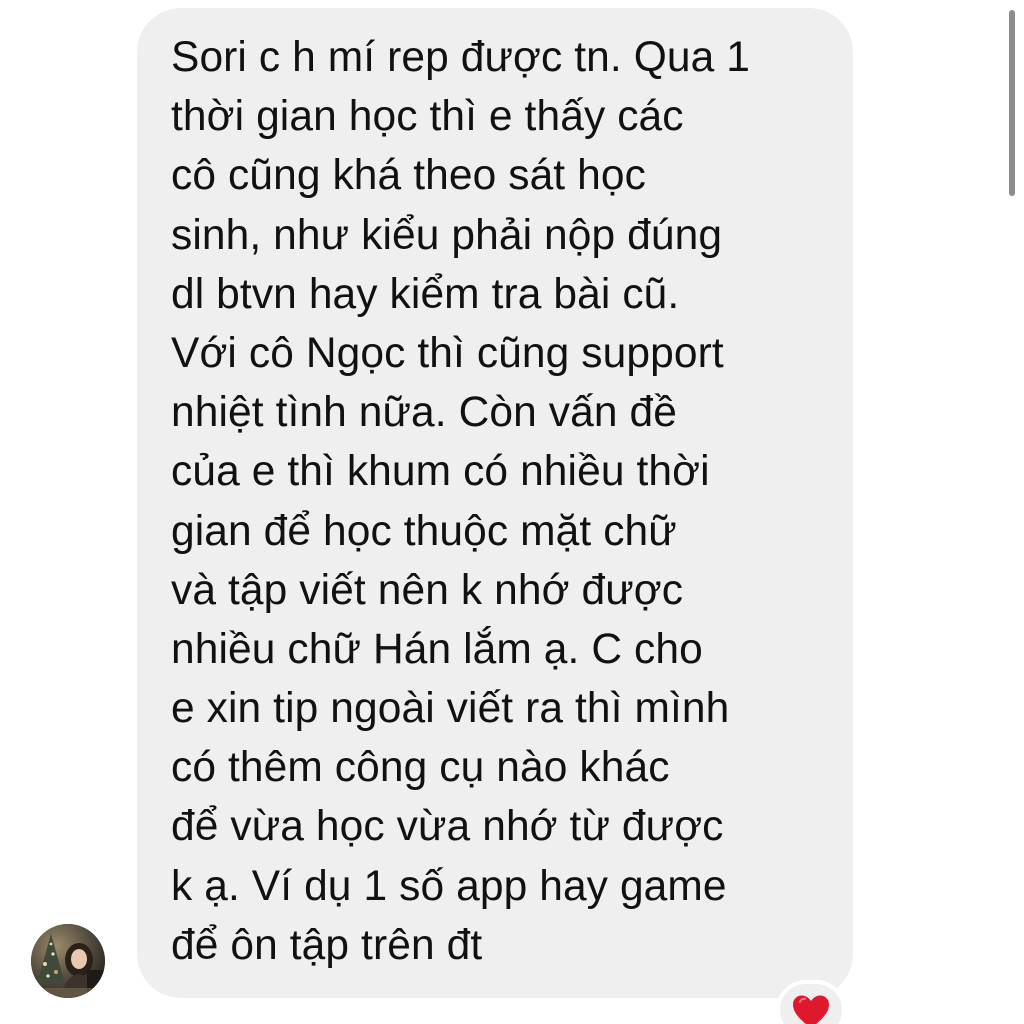 The height and width of the screenshot is (1024, 1024). Describe the element at coordinates (447, 353) in the screenshot. I see `message-line: Với cô Ngọc thì cũng support` at that location.